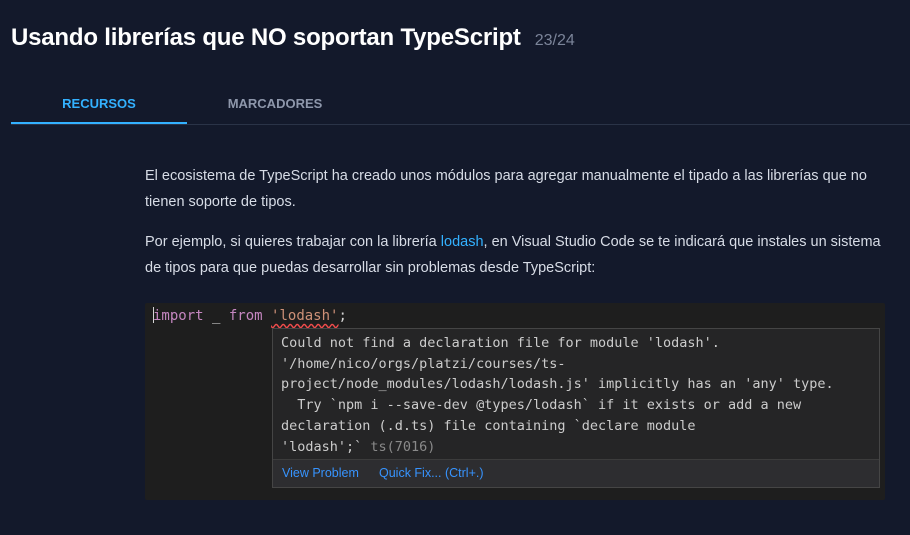  I want to click on keyword-import: import, so click(178, 316).